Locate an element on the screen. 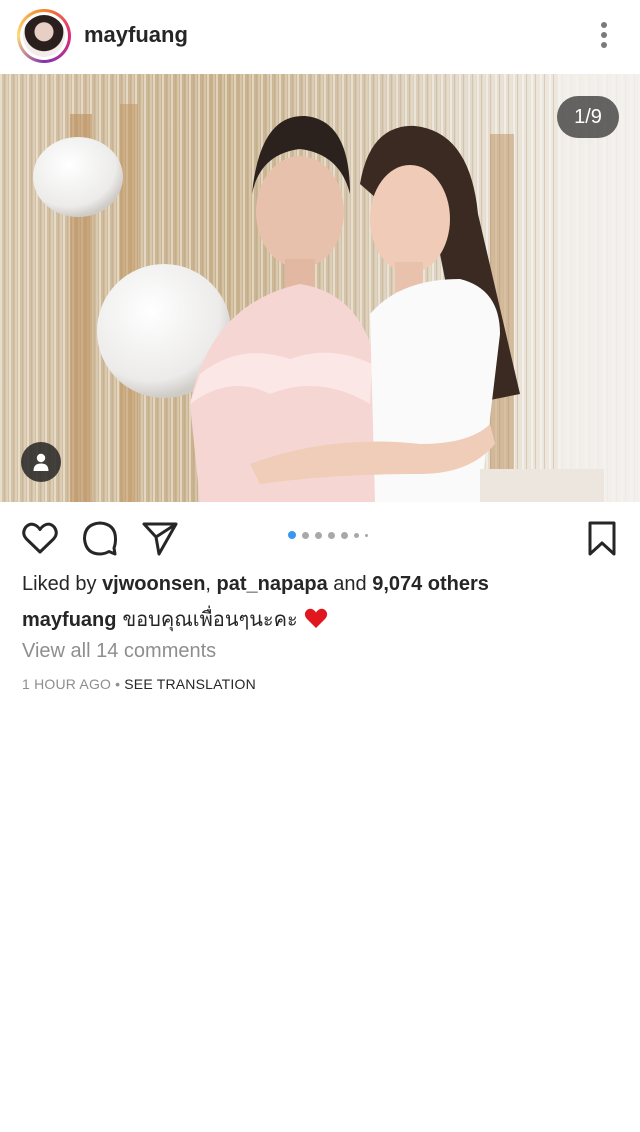 Image resolution: width=640 pixels, height=1132 pixels. see-translation-link: SEE TRANSLATION is located at coordinates (190, 684).